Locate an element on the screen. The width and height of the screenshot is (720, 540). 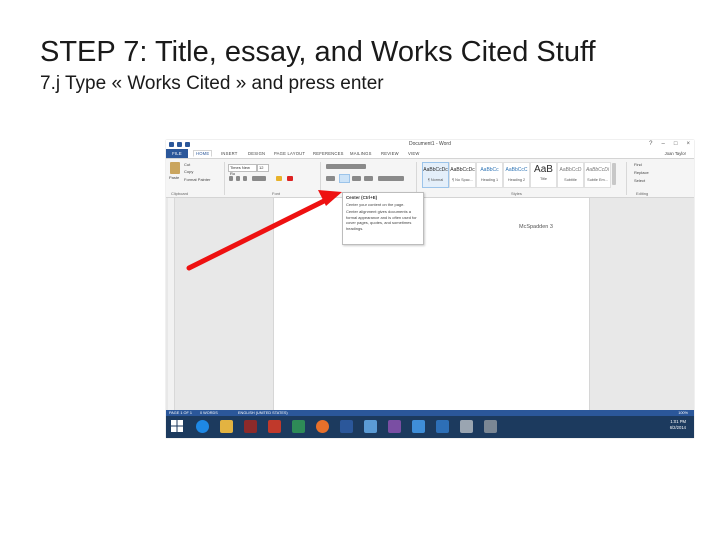
style-normal: AaBbCcDc ¶ Normal is located at coordinates (435, 175).